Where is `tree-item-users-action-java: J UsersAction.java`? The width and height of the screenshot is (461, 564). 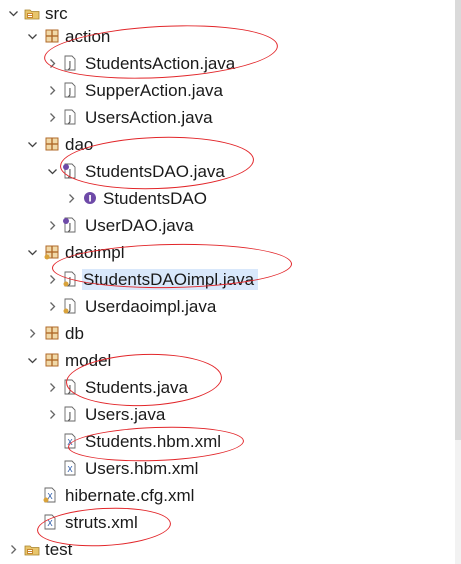
tree-item-users-action-java: J UsersAction.java is located at coordinates (230, 117).